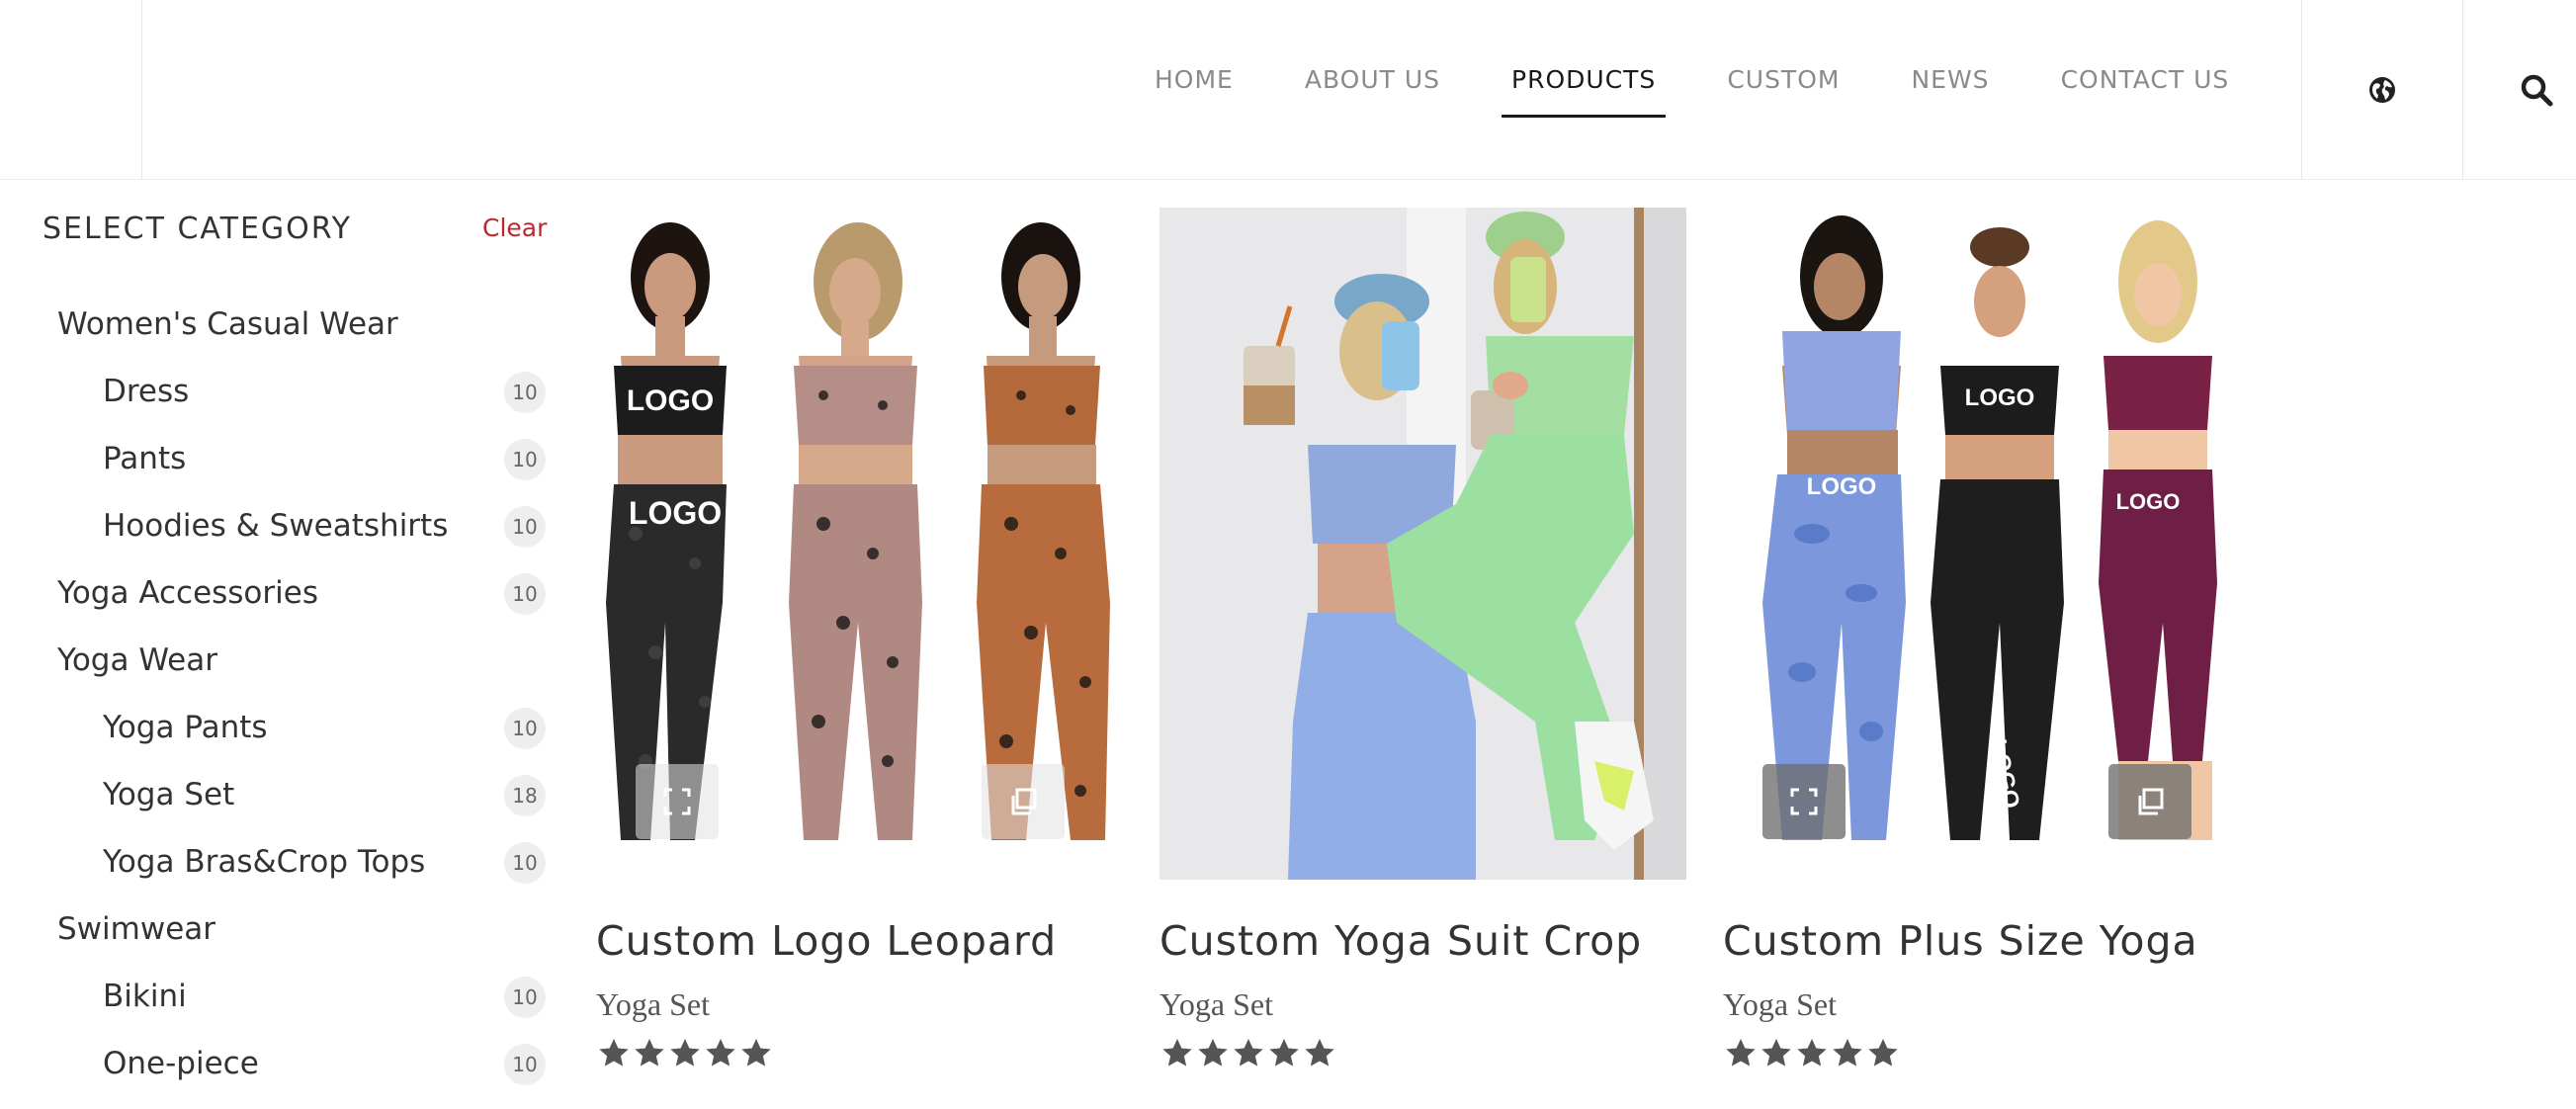 Image resolution: width=2576 pixels, height=1109 pixels. What do you see at coordinates (1960, 941) in the screenshot?
I see `product-title: Custom Plus Size Yoga` at bounding box center [1960, 941].